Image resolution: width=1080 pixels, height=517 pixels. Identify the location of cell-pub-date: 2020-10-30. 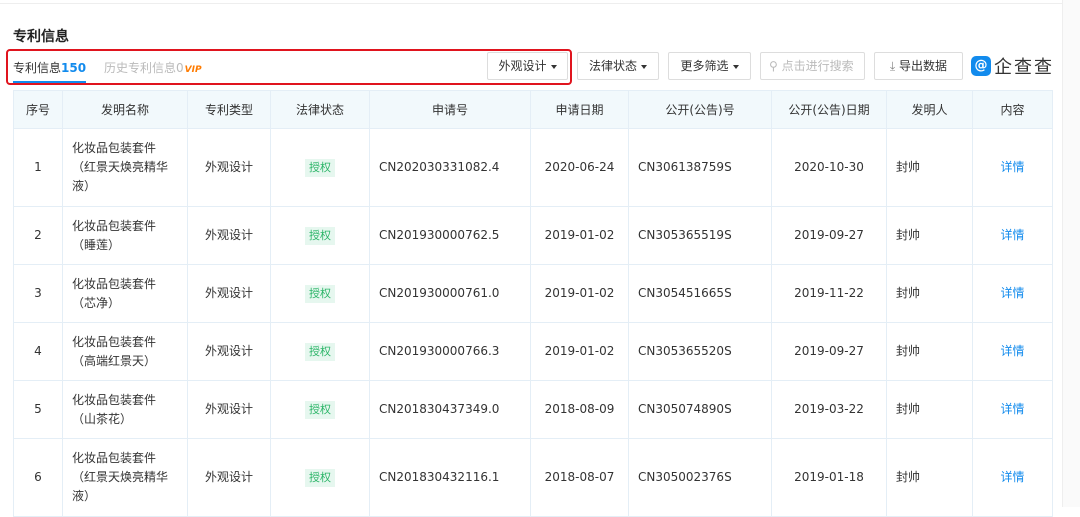
(829, 167).